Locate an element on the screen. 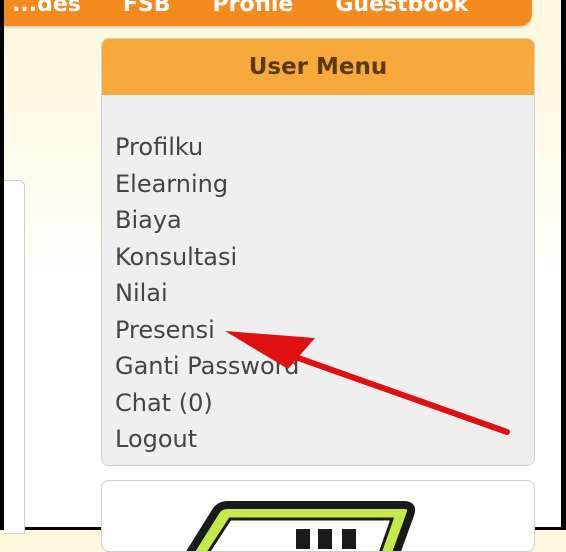 The height and width of the screenshot is (552, 566). menu-item-biaya: Biaya is located at coordinates (207, 220).